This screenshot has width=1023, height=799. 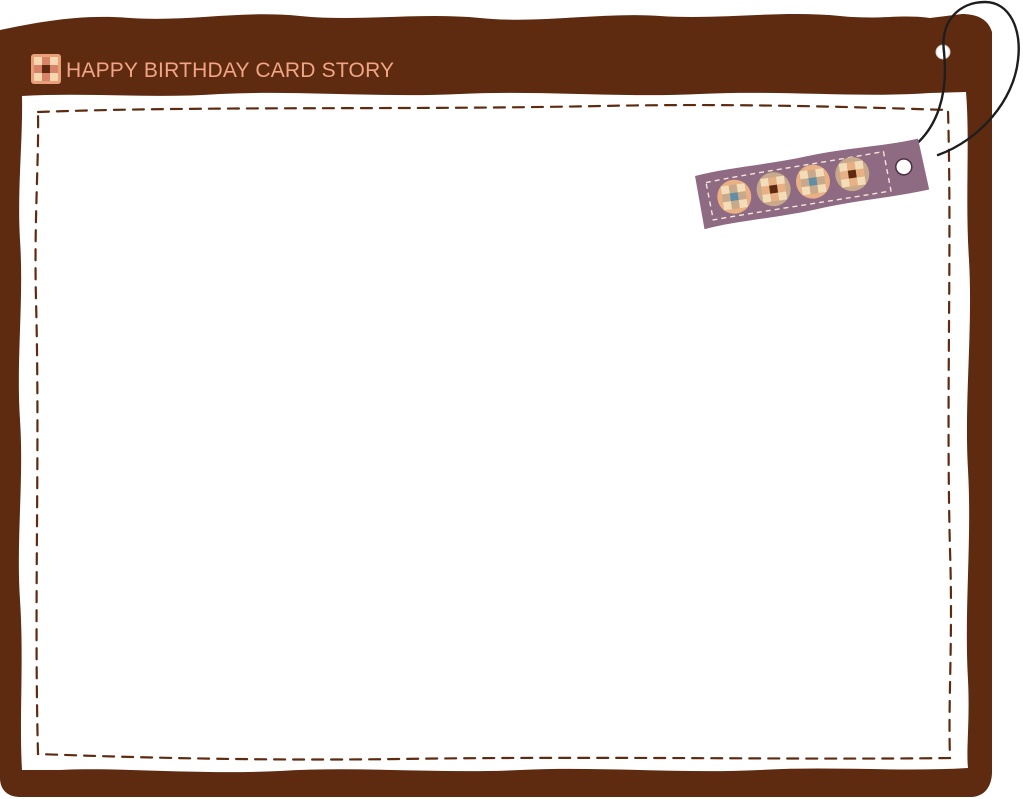 What do you see at coordinates (812, 184) in the screenshot?
I see `gift-tag-icon` at bounding box center [812, 184].